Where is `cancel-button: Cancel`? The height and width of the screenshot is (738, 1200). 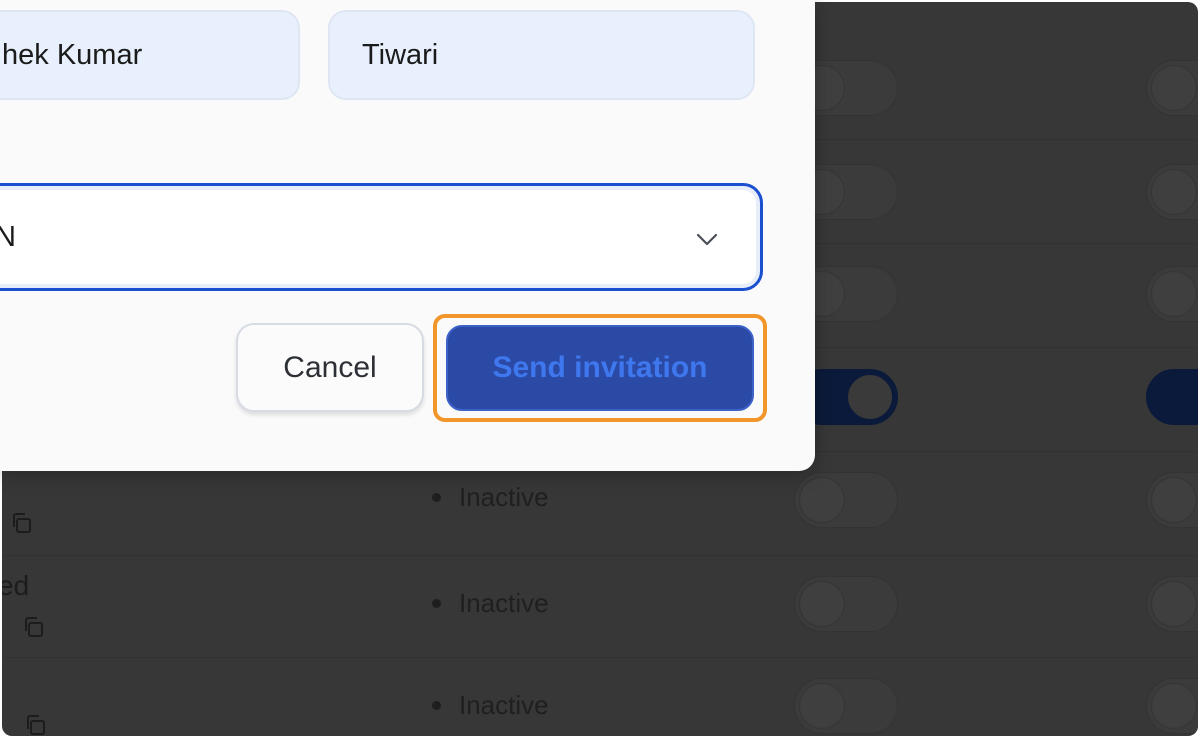
cancel-button: Cancel is located at coordinates (330, 367).